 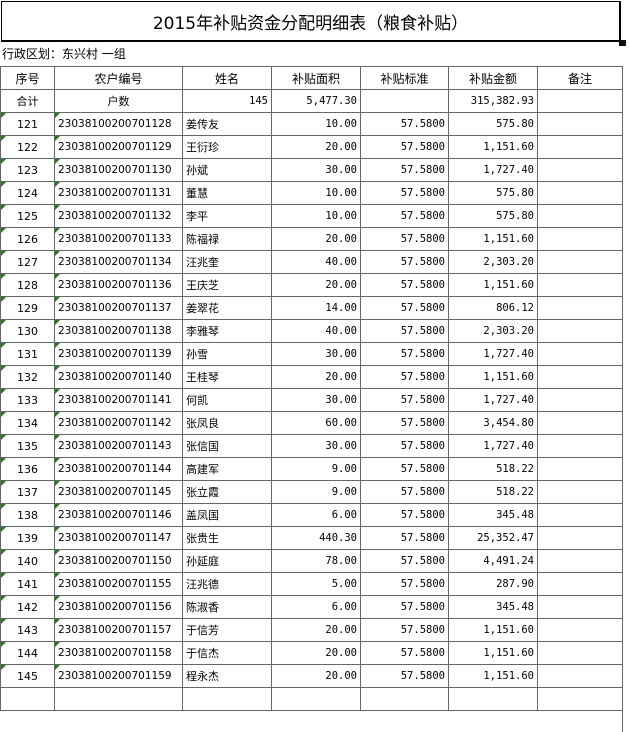 What do you see at coordinates (493, 607) in the screenshot?
I see `amount-cell: 345.48` at bounding box center [493, 607].